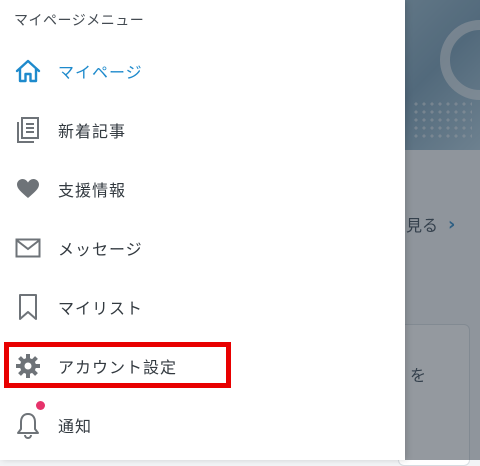 The image size is (480, 466). I want to click on menu-title: マイページメニュー, so click(79, 21).